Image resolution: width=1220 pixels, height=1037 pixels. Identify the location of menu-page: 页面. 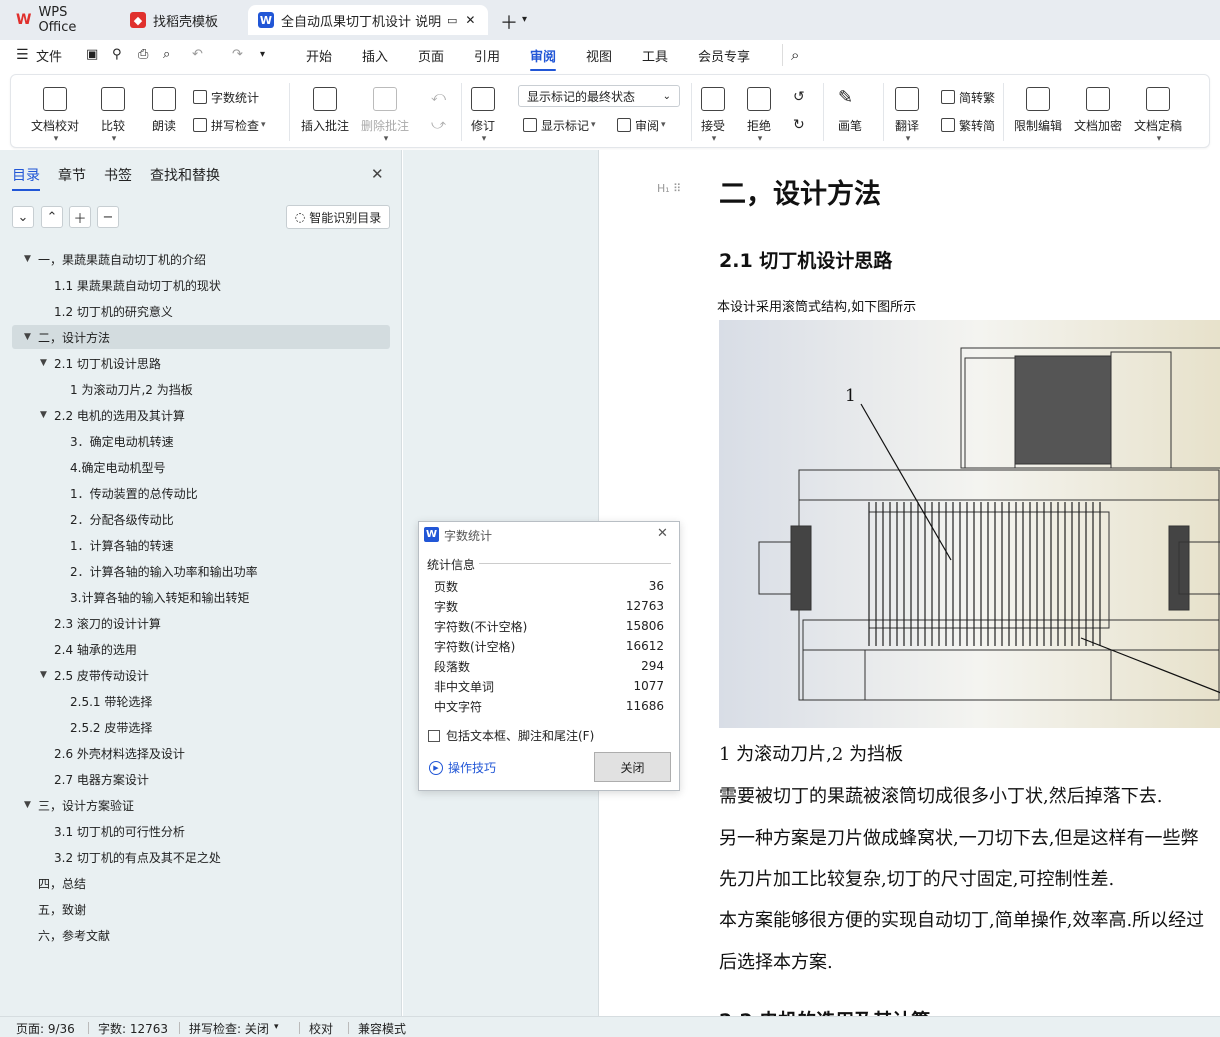
(431, 55).